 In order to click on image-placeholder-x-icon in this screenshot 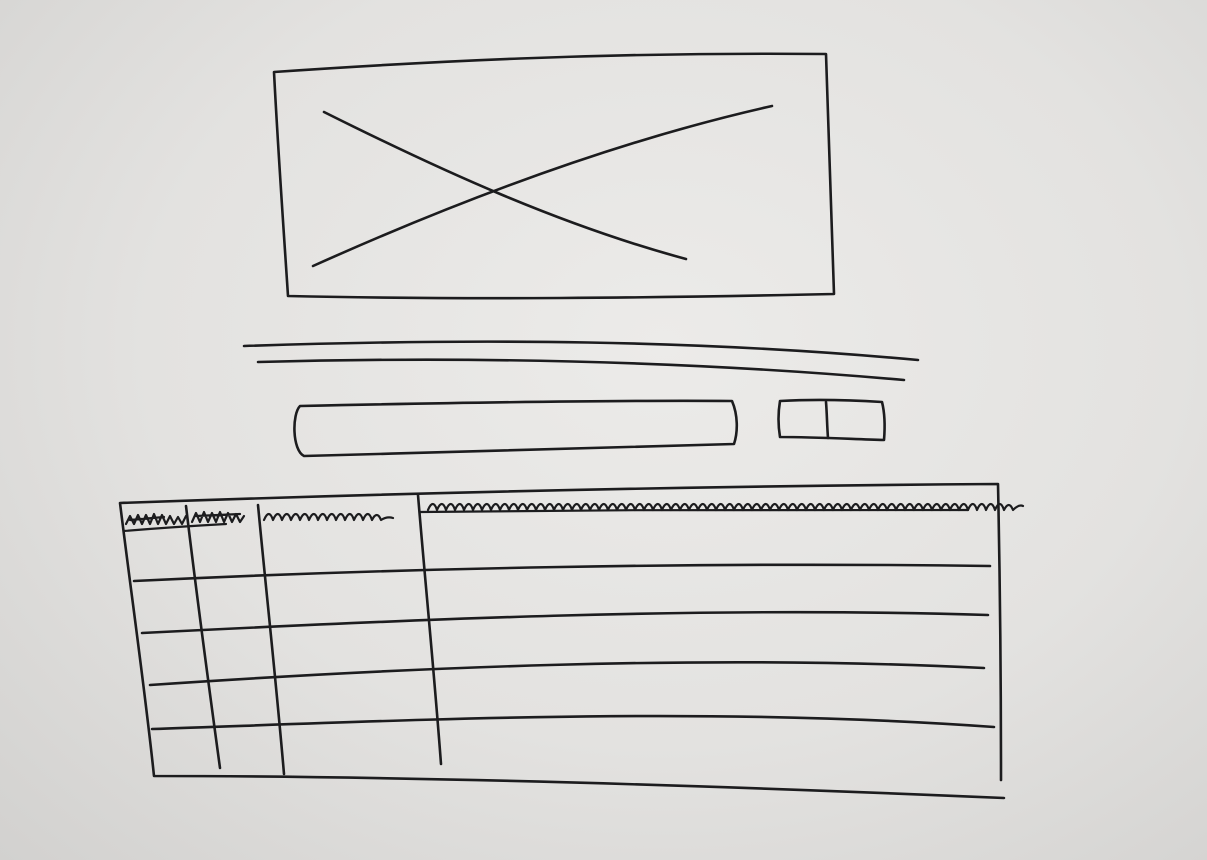, I will do `click(542, 186)`.